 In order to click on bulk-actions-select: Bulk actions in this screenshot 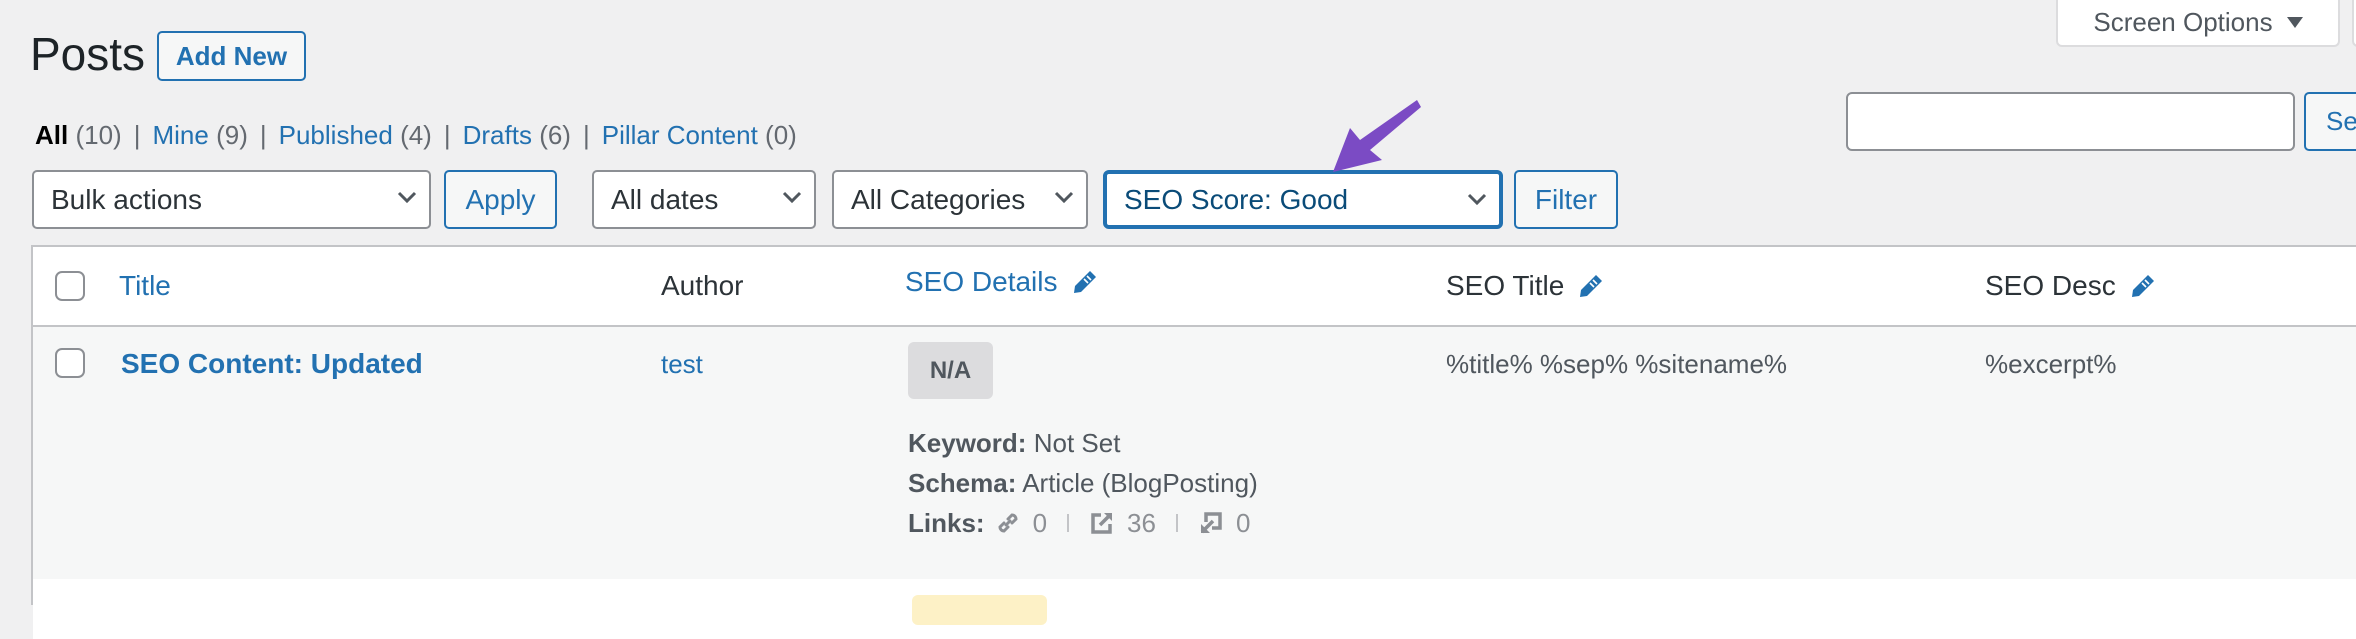, I will do `click(231, 199)`.